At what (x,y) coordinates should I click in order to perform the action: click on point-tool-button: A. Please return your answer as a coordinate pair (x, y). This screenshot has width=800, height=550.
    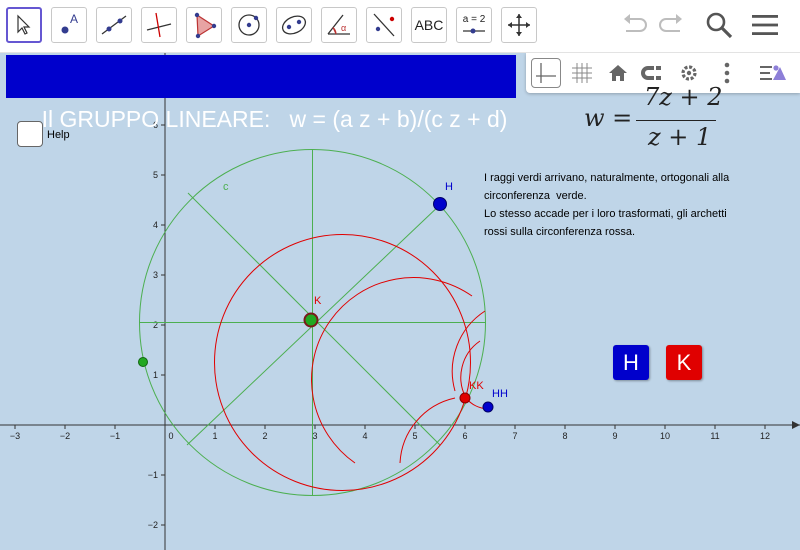
    Looking at the image, I should click on (69, 25).